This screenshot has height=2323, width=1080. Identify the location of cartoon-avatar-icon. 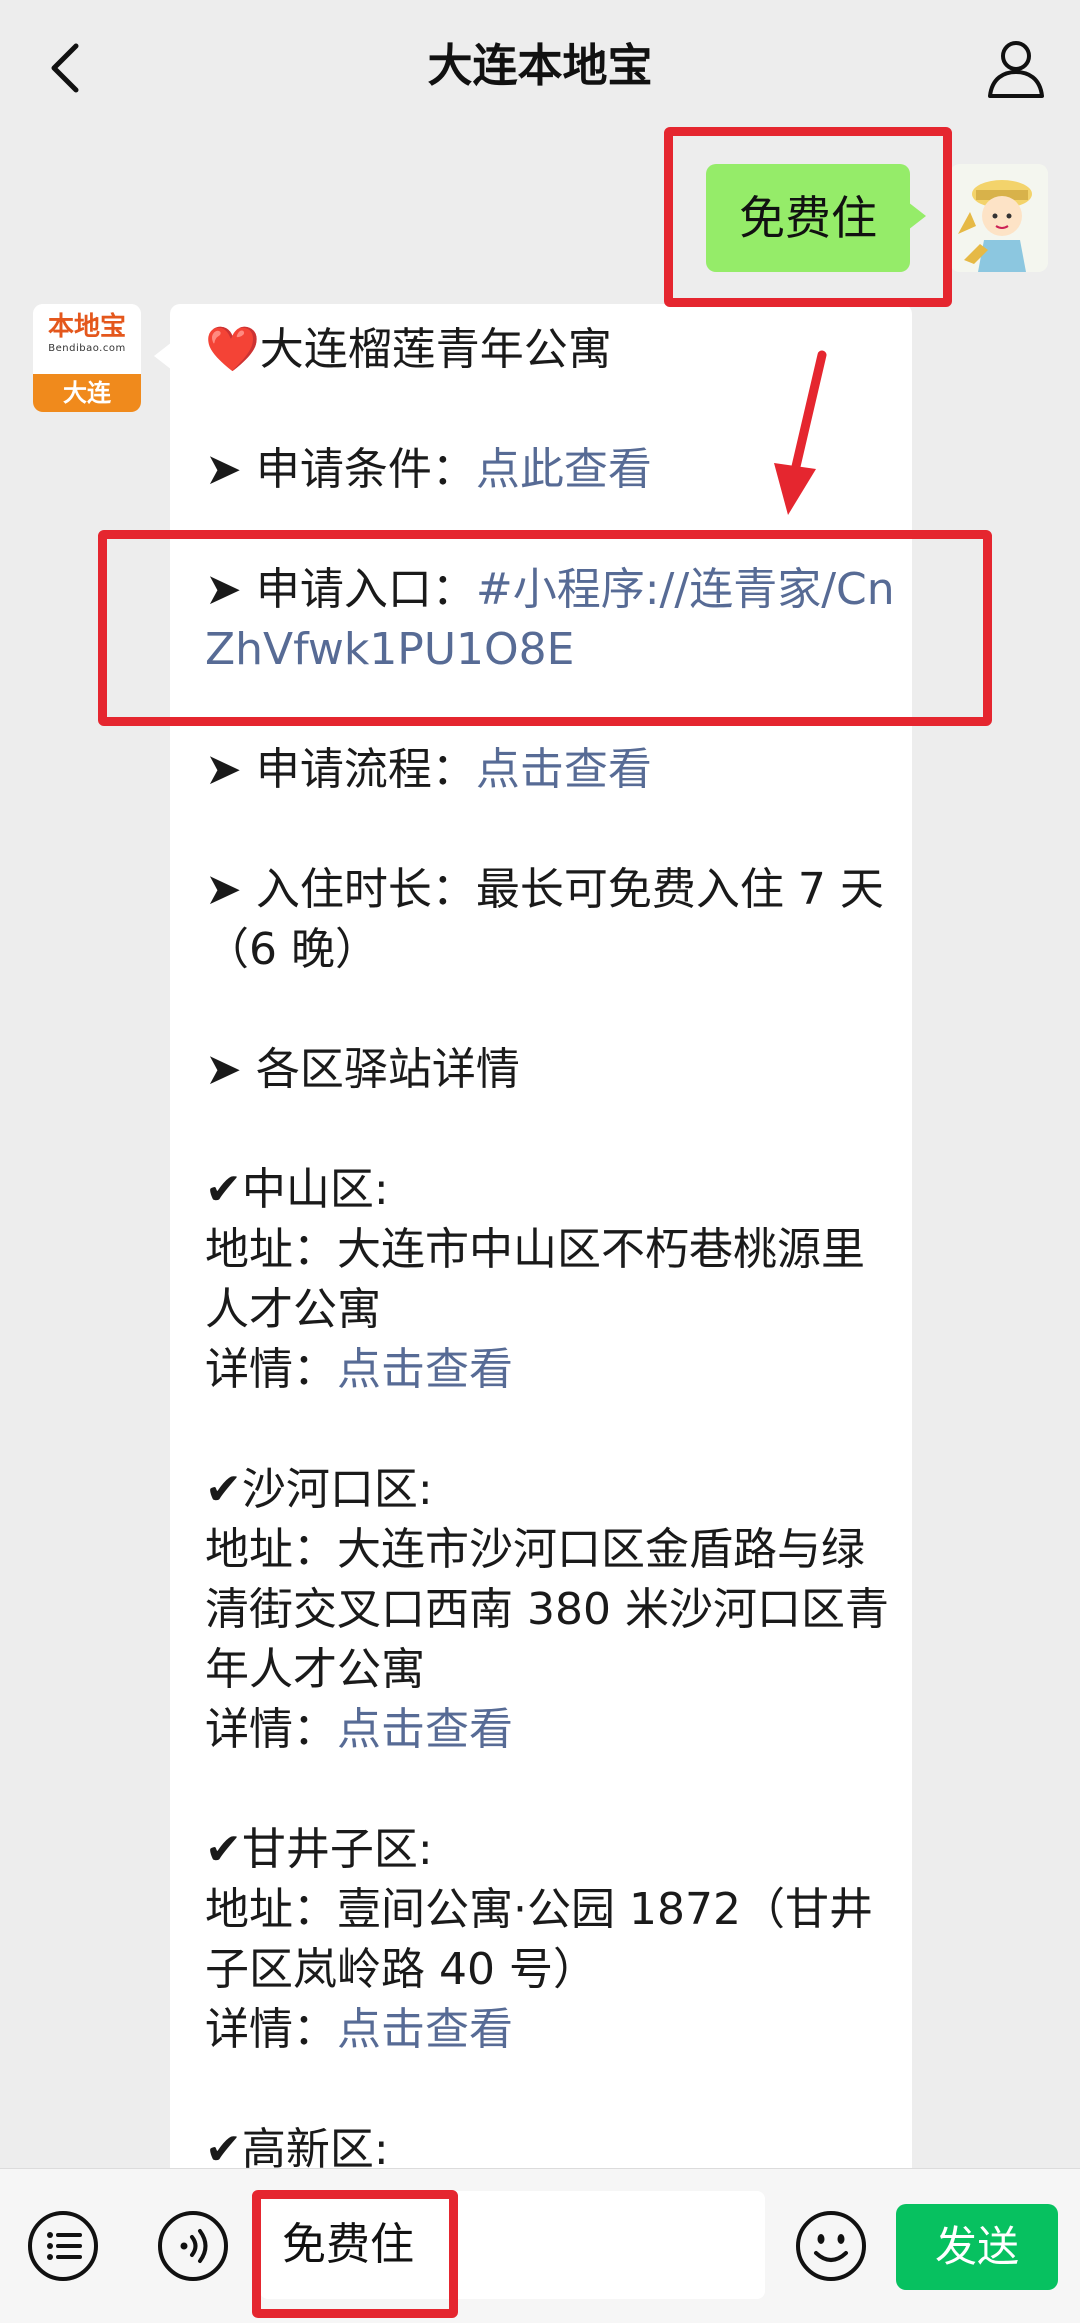
(999, 218).